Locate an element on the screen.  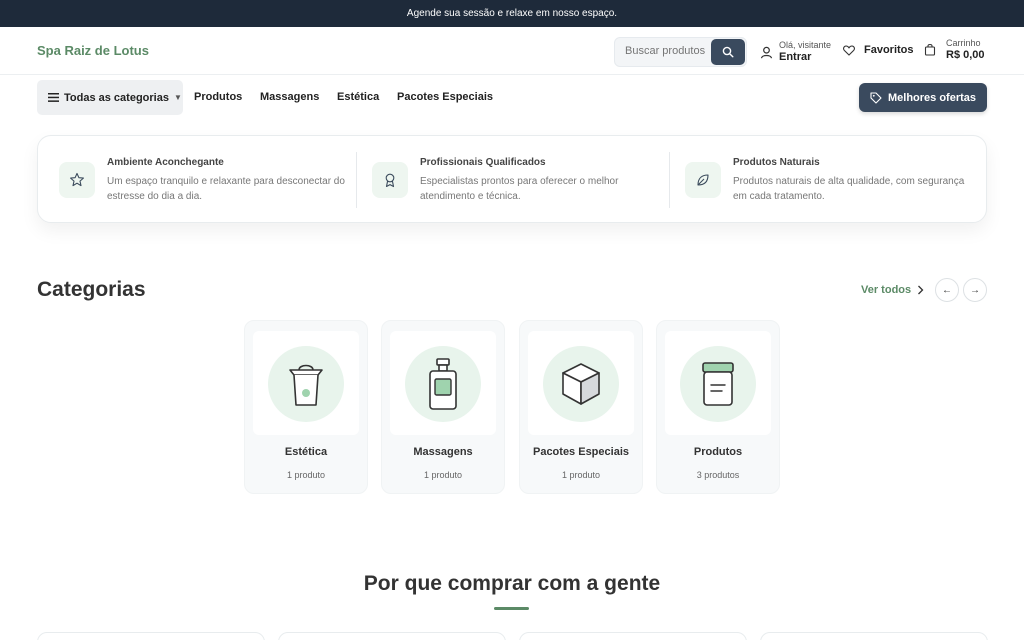
heart-icon is located at coordinates (849, 50).